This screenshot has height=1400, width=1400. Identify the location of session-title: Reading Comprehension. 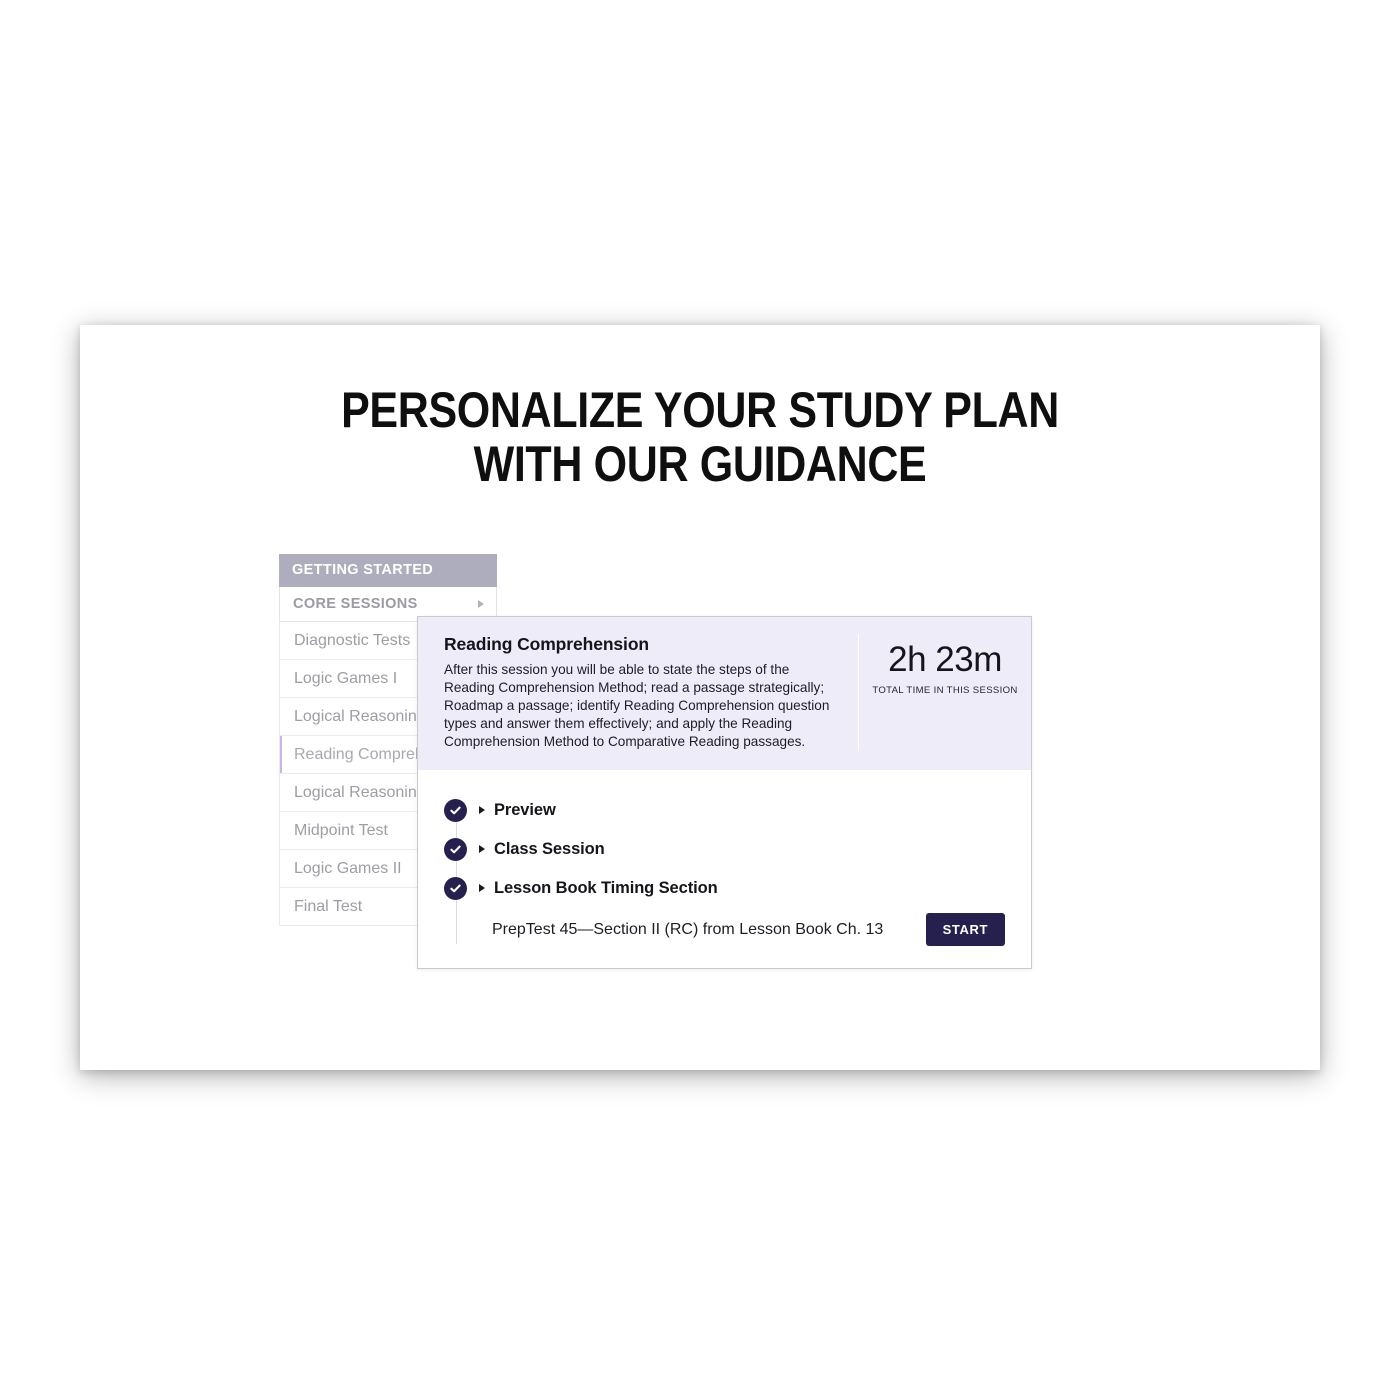
(547, 644).